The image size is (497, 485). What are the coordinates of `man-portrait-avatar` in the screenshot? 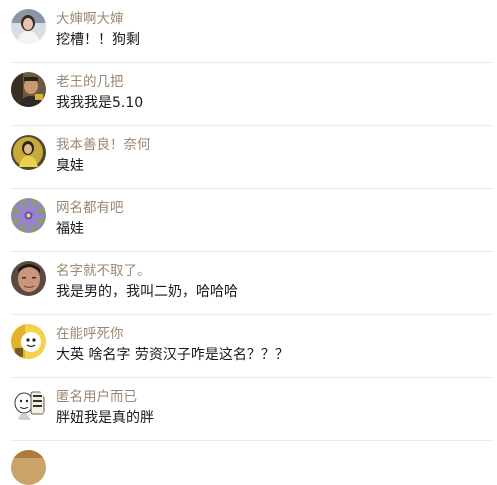 It's located at (28, 89).